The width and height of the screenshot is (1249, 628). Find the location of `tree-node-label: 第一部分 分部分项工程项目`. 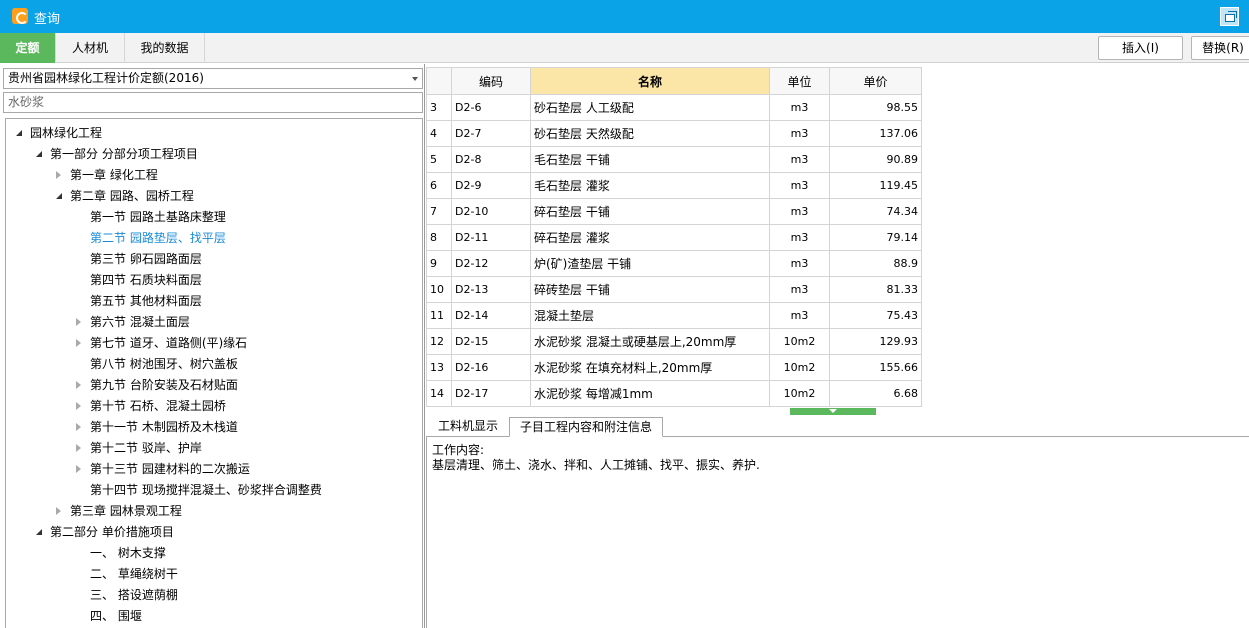

tree-node-label: 第一部分 分部分项工程项目 is located at coordinates (124, 154).